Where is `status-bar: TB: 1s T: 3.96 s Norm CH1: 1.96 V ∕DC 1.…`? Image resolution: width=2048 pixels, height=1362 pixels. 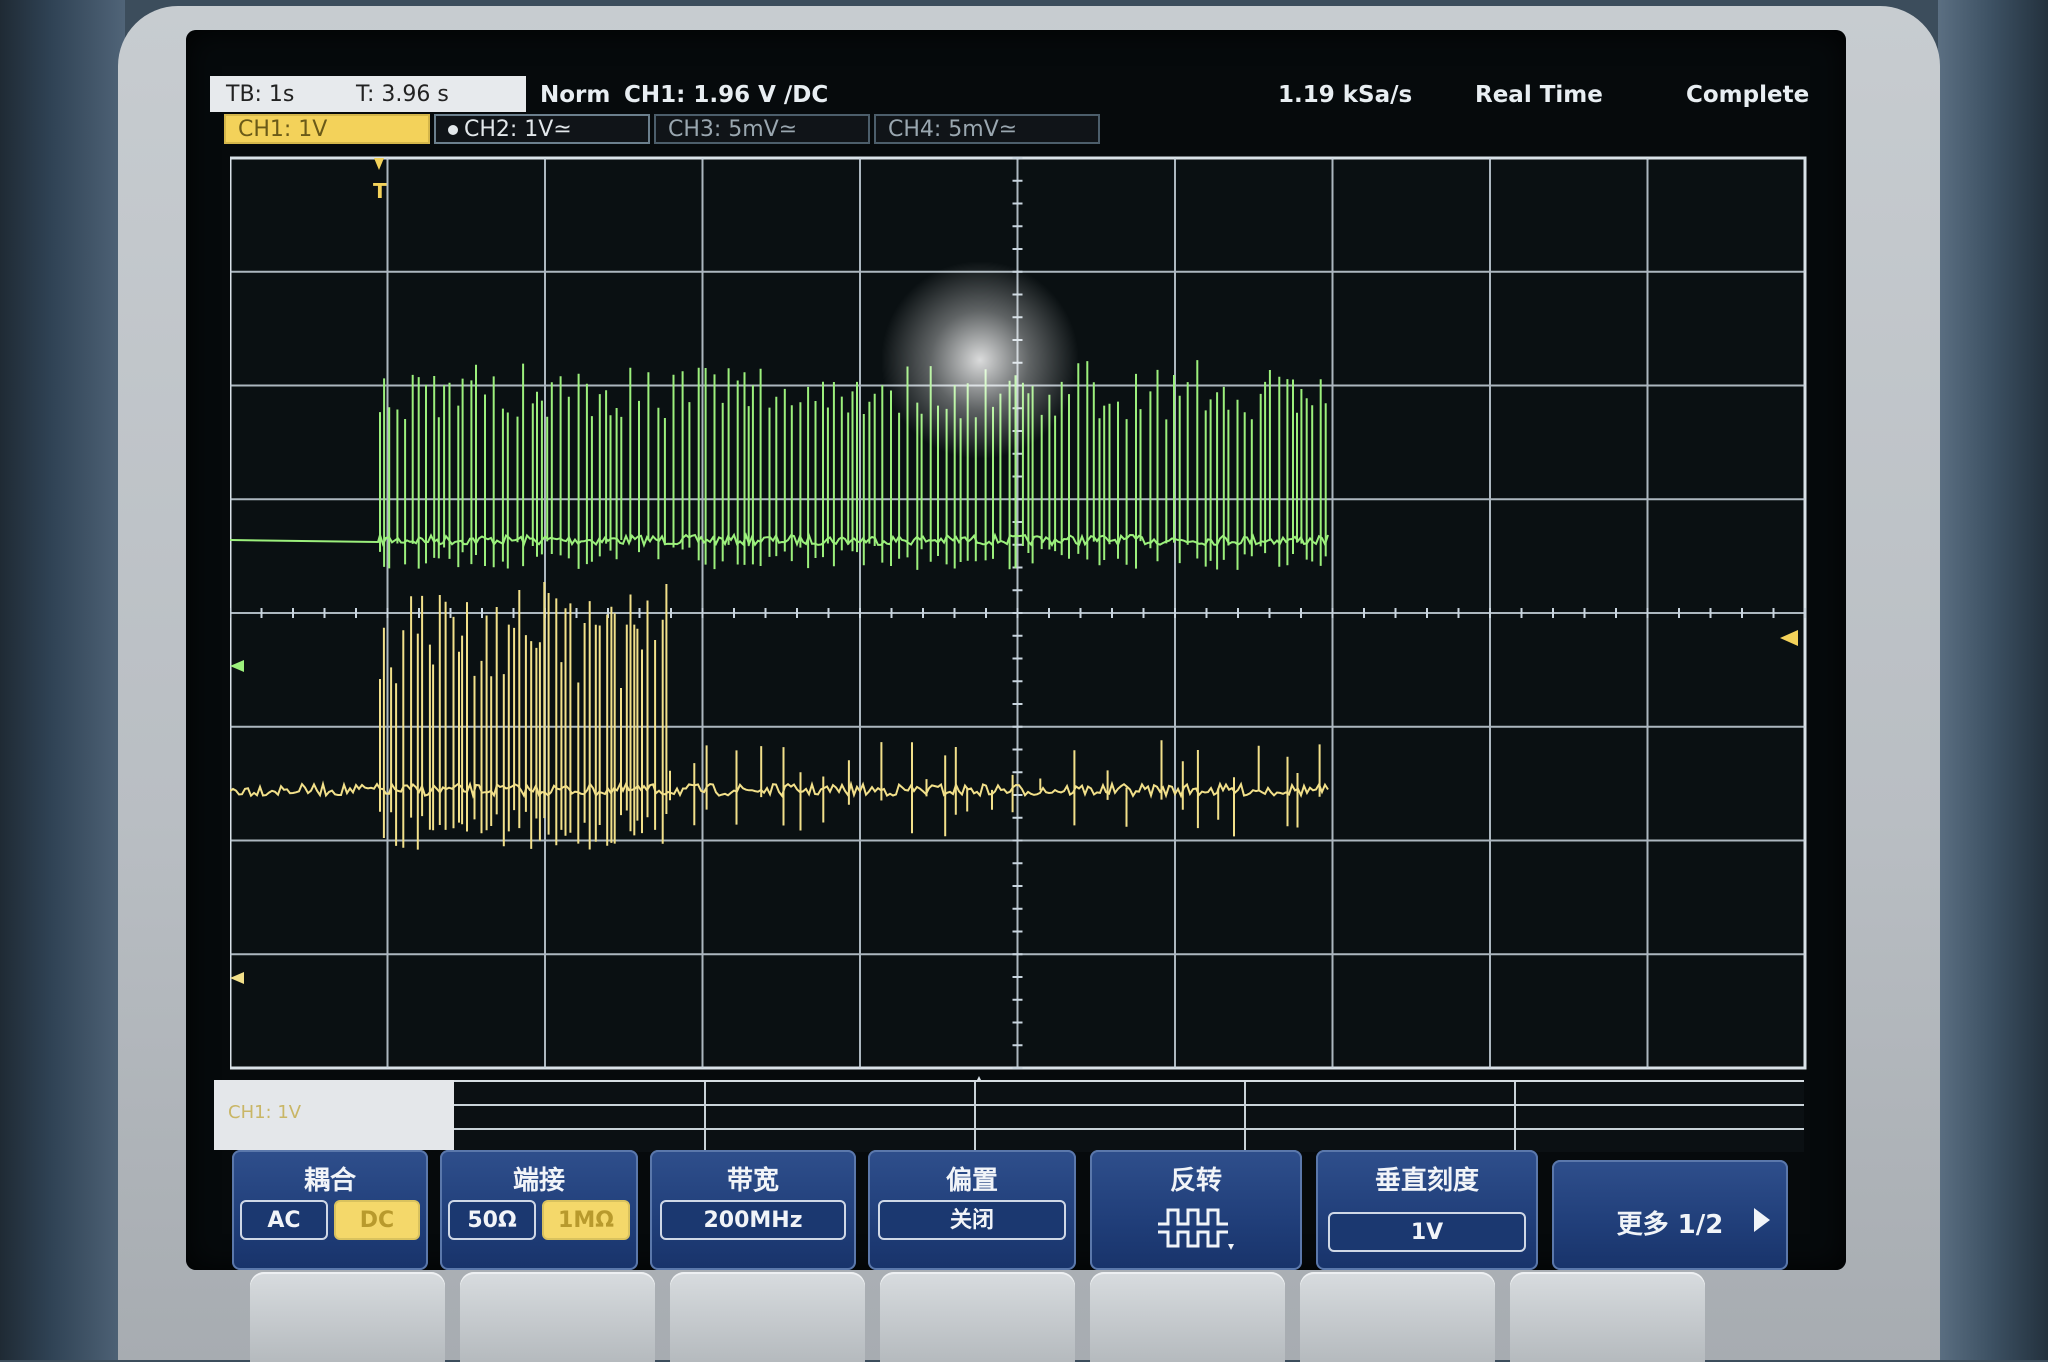
status-bar: TB: 1s T: 3.96 s Norm CH1: 1.96 V ∕DC 1.… is located at coordinates (1020, 92).